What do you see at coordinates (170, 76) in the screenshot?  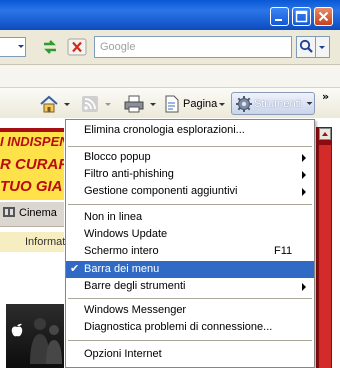 I see `tab-strip` at bounding box center [170, 76].